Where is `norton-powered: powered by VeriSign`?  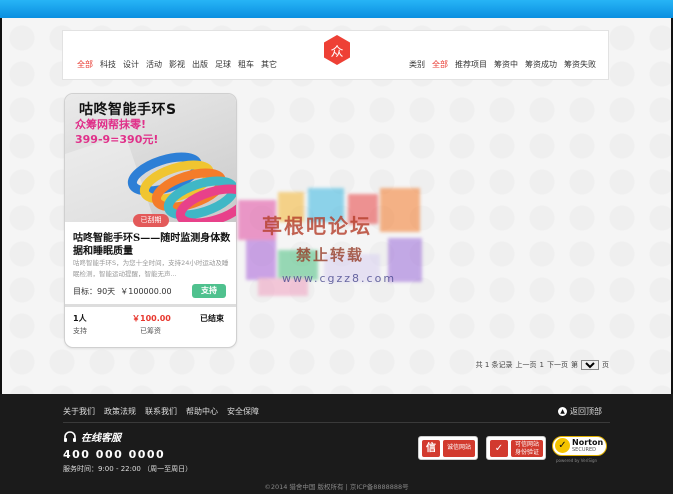
norton-powered: powered by VeriSign is located at coordinates (577, 460).